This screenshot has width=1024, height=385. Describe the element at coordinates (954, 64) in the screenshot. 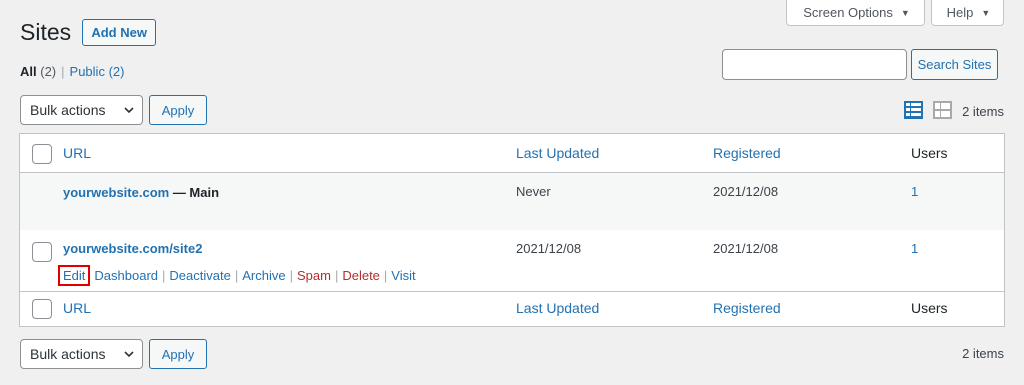

I see `search-sites-button: Search Sites` at that location.